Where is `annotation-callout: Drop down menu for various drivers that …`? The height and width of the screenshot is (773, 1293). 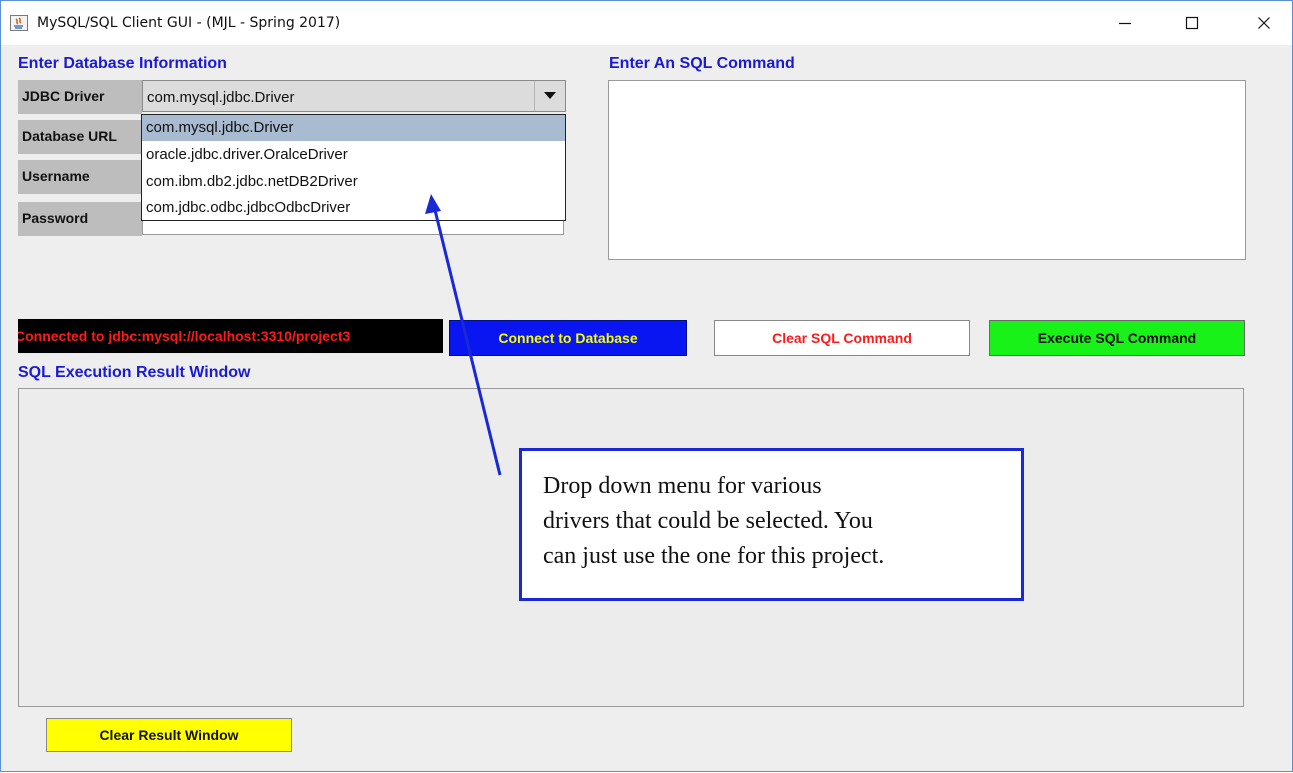
annotation-callout: Drop down menu for various drivers that … is located at coordinates (771, 524).